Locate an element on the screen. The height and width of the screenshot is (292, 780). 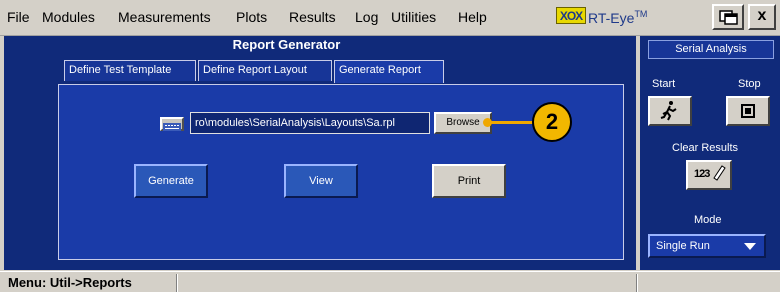
keyboard-button is located at coordinates (172, 124).